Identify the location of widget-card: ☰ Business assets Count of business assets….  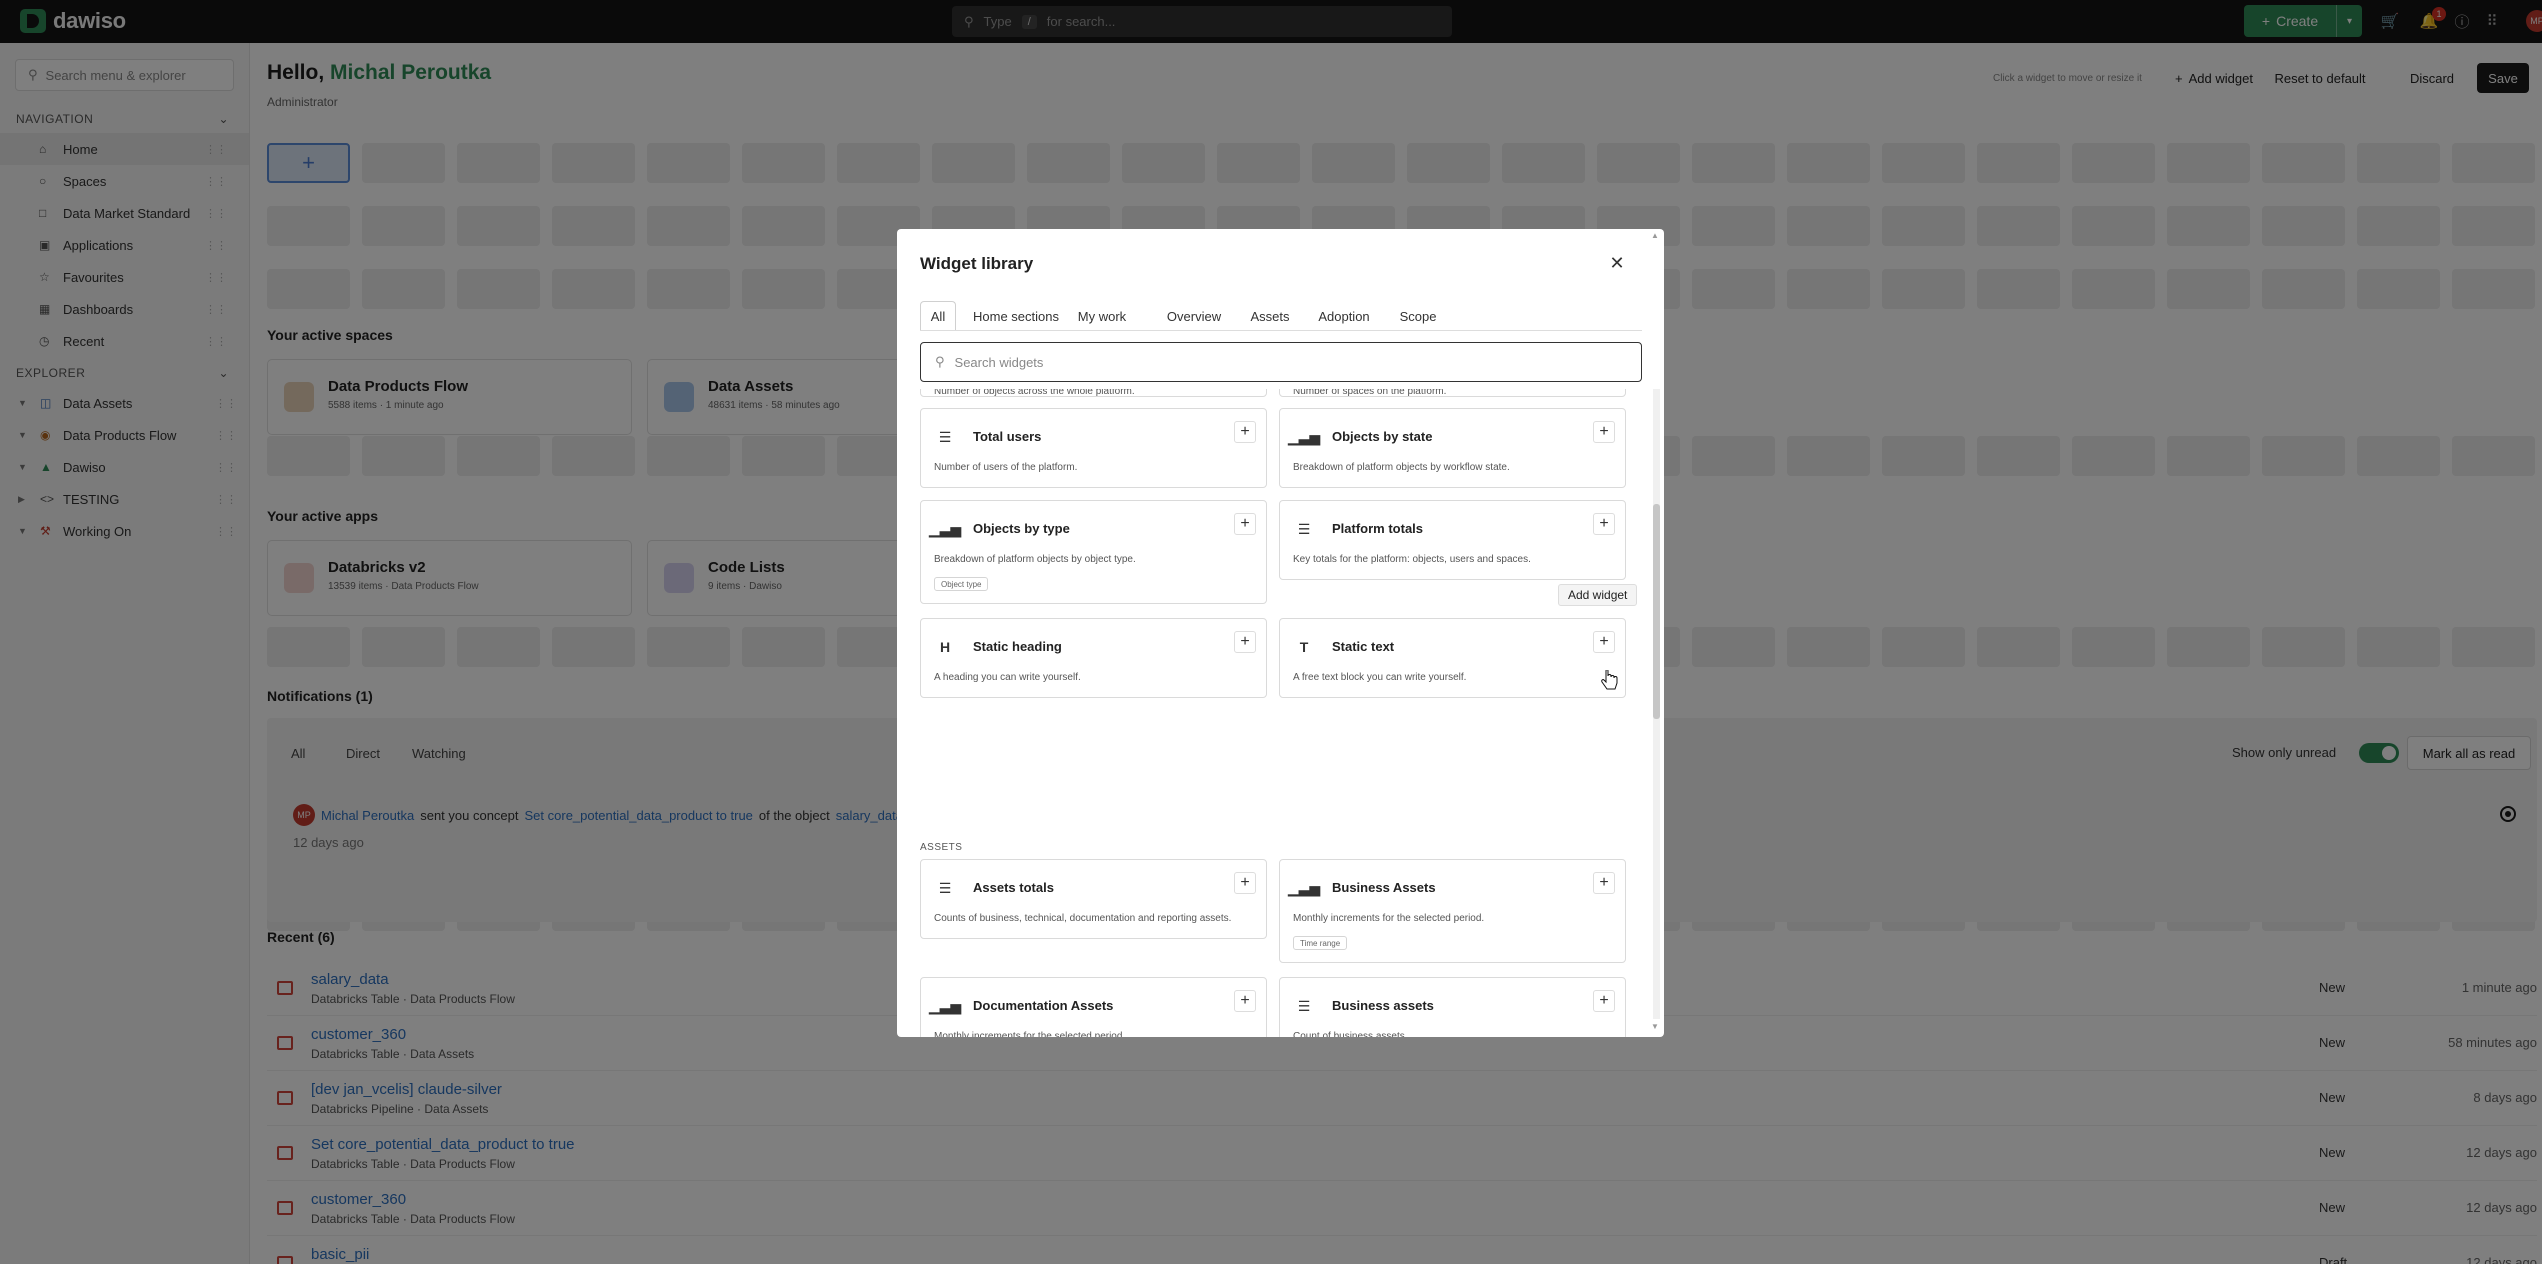
(1452, 1007).